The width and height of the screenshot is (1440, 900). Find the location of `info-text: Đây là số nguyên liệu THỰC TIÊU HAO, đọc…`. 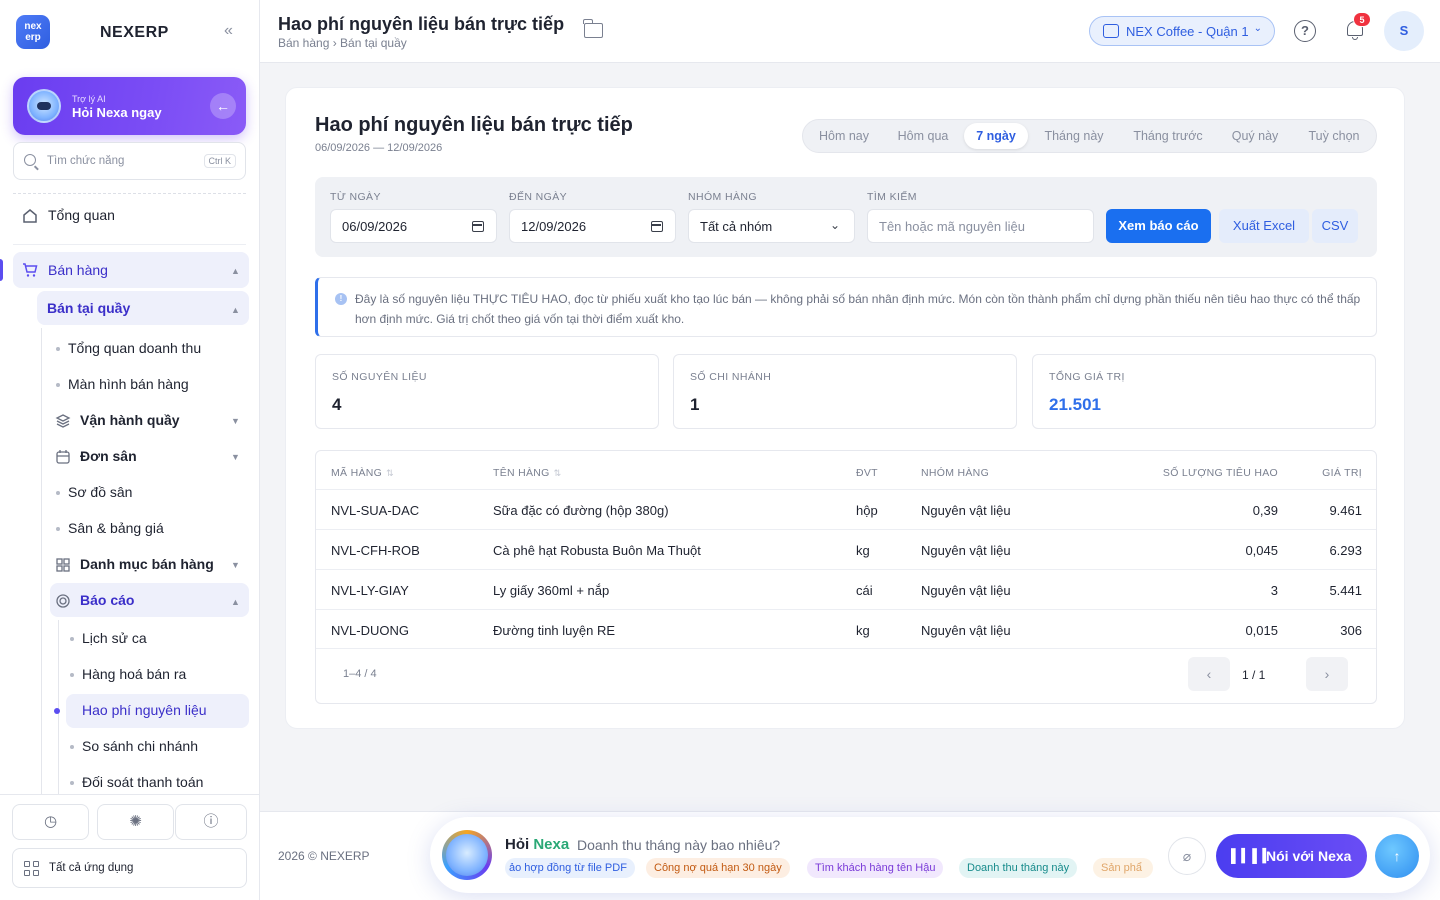

info-text: Đây là số nguyên liệu THỰC TIÊU HAO, đọc… is located at coordinates (858, 309).